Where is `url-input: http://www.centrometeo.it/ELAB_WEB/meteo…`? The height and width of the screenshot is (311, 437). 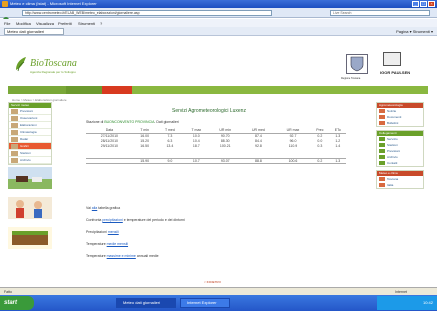
url-input: http://www.centrometeo.it/ELAB_WEB/meteo… is located at coordinates (147, 13).